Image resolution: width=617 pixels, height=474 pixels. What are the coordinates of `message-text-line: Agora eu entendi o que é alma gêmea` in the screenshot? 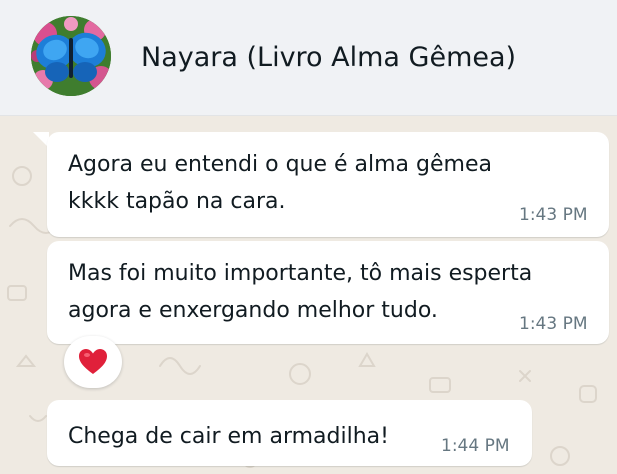 It's located at (280, 164).